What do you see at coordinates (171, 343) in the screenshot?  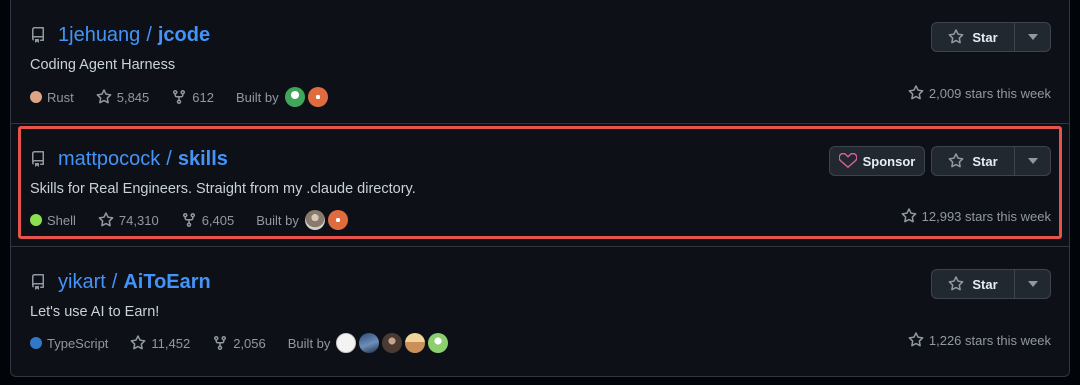 I see `star-count: 11,452` at bounding box center [171, 343].